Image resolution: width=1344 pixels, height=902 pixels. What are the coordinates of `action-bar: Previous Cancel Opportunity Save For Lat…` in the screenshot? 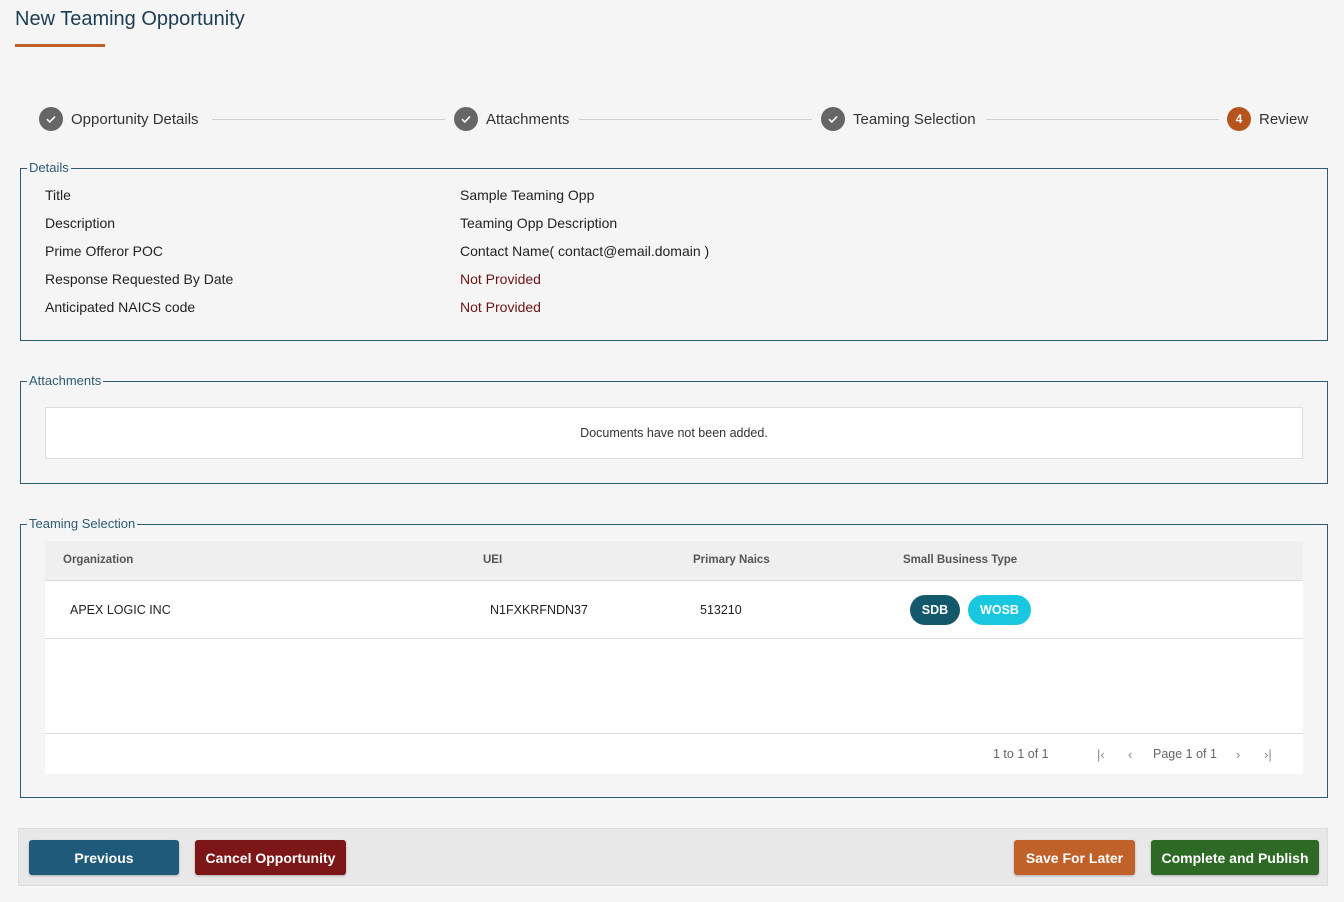 It's located at (673, 857).